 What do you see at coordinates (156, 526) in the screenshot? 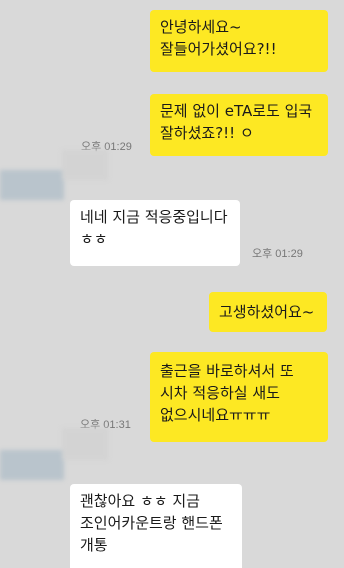
I see `their-message-bubble: 괜찮아요 ㅎㅎ 지금 조인어카운트랑 핸드폰 개통` at bounding box center [156, 526].